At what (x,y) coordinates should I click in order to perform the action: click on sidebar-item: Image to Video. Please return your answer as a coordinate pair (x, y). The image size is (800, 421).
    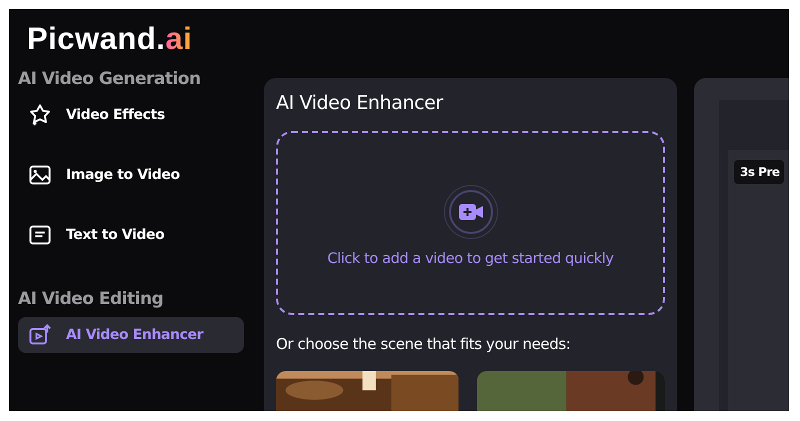
    Looking at the image, I should click on (131, 175).